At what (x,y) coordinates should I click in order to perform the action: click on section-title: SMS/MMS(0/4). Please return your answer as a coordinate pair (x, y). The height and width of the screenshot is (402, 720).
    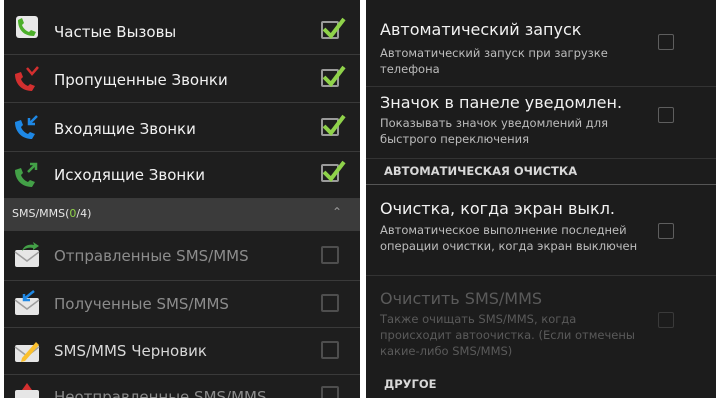
    Looking at the image, I should click on (52, 213).